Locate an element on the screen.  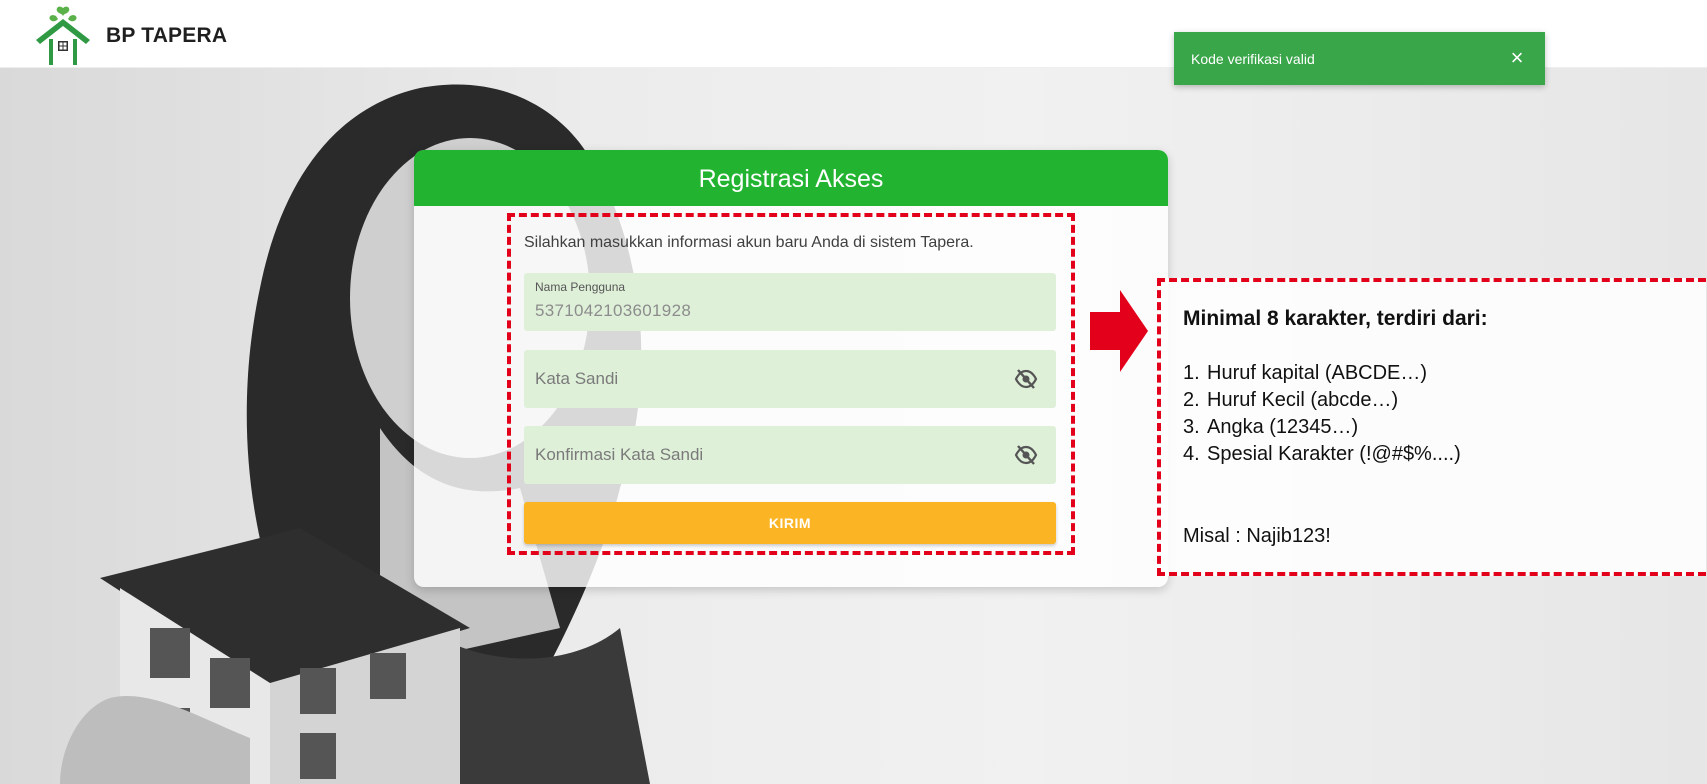
success-toast: Kode verifikasi valid × is located at coordinates (1359, 58).